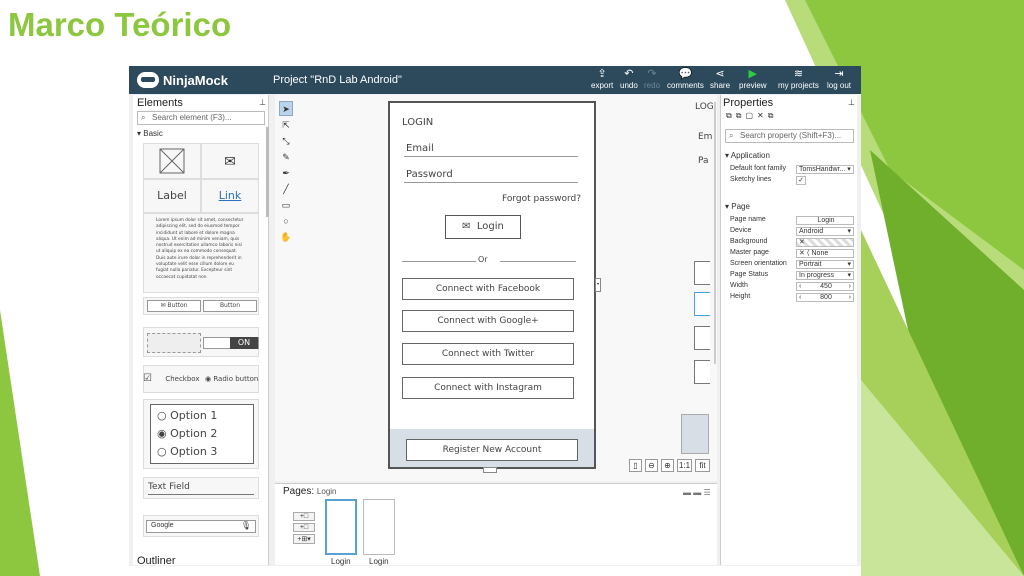 The height and width of the screenshot is (576, 1024). What do you see at coordinates (825, 297) in the screenshot?
I see `height-stepper: ‹ 800 ›` at bounding box center [825, 297].